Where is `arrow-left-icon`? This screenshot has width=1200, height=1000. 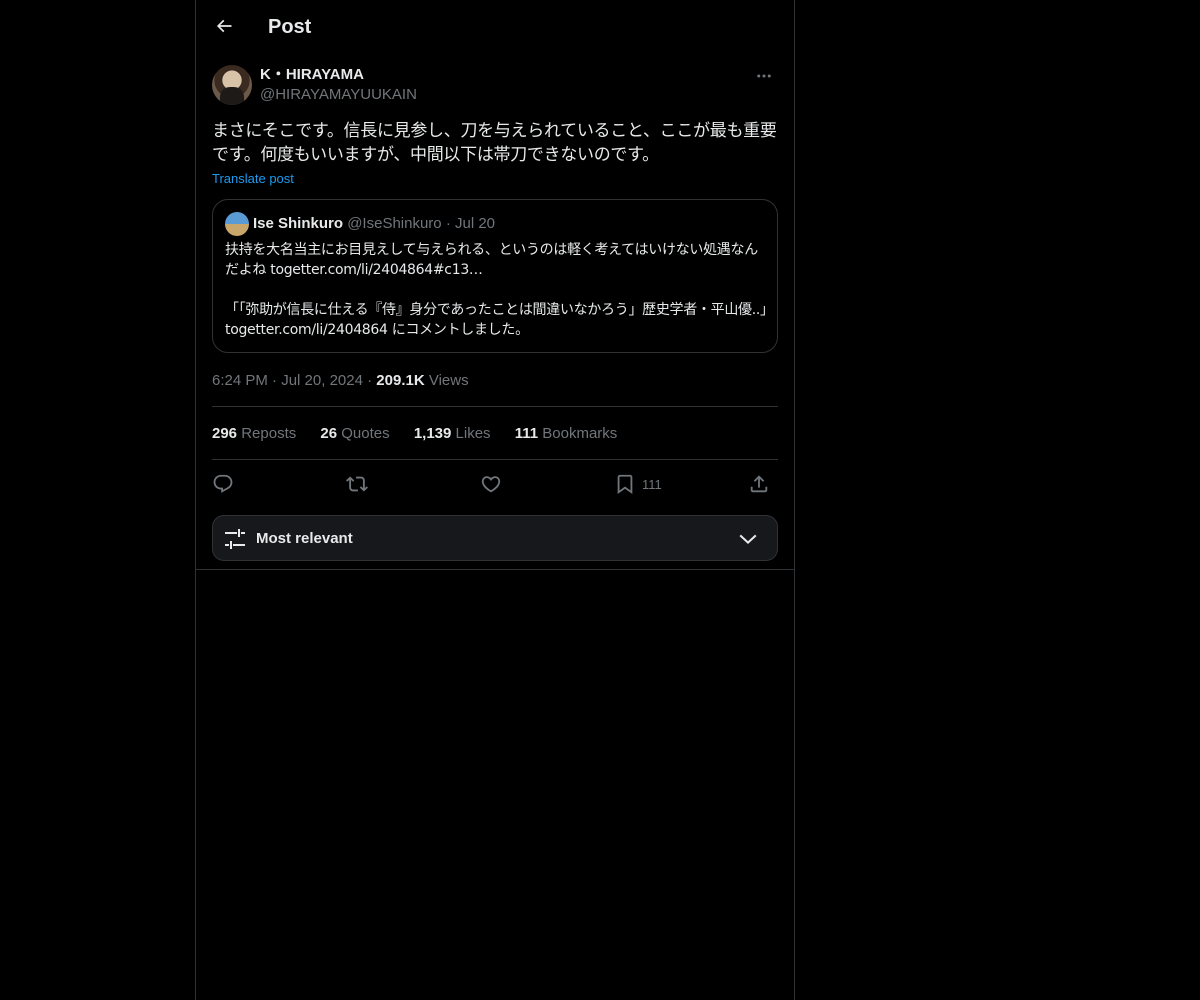
arrow-left-icon is located at coordinates (224, 26).